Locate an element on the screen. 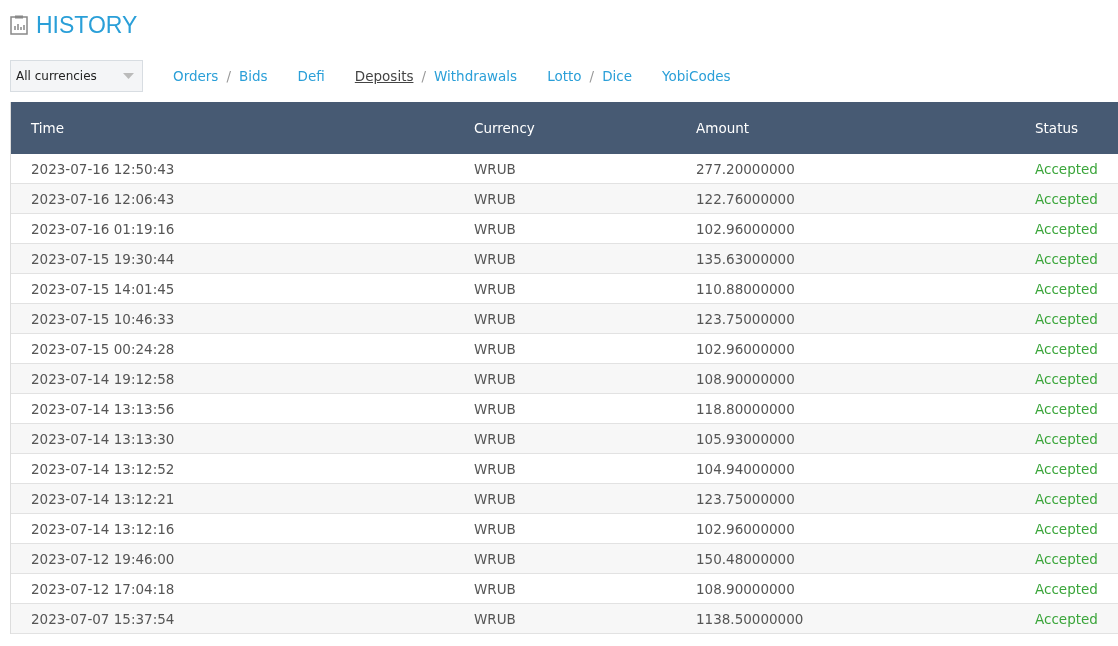 The height and width of the screenshot is (646, 1118). column-header: Currency is located at coordinates (504, 128).